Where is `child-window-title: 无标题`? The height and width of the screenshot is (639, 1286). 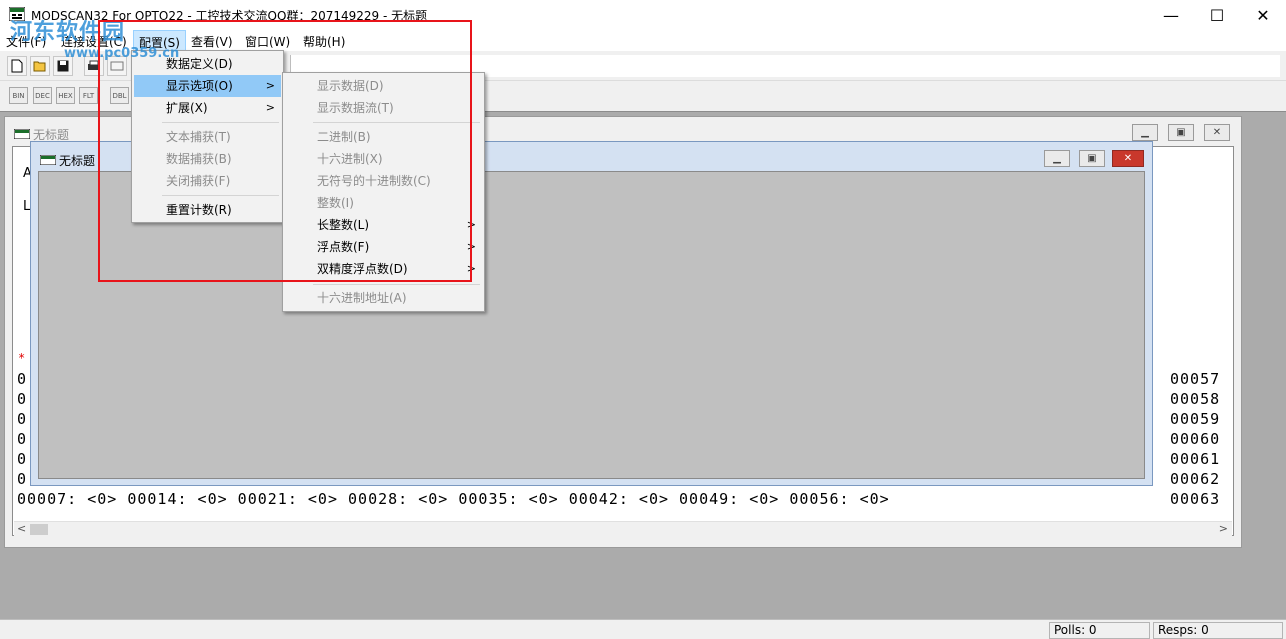
child-window-title: 无标题 is located at coordinates (77, 161).